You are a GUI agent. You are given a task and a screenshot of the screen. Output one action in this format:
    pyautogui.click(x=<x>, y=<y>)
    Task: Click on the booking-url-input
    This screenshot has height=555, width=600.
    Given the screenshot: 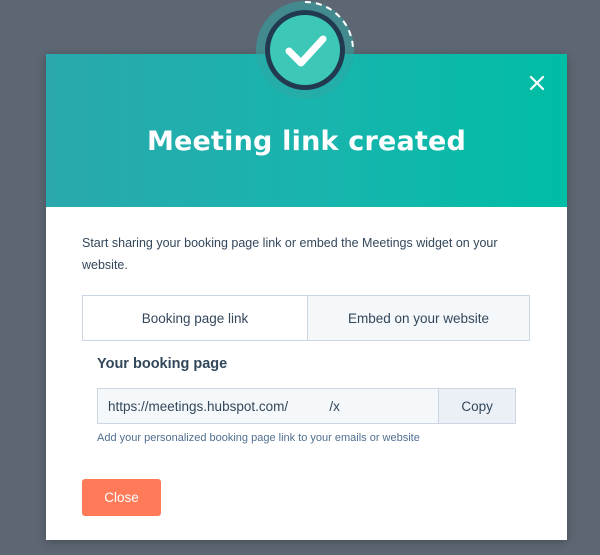 What is the action you would take?
    pyautogui.click(x=268, y=406)
    